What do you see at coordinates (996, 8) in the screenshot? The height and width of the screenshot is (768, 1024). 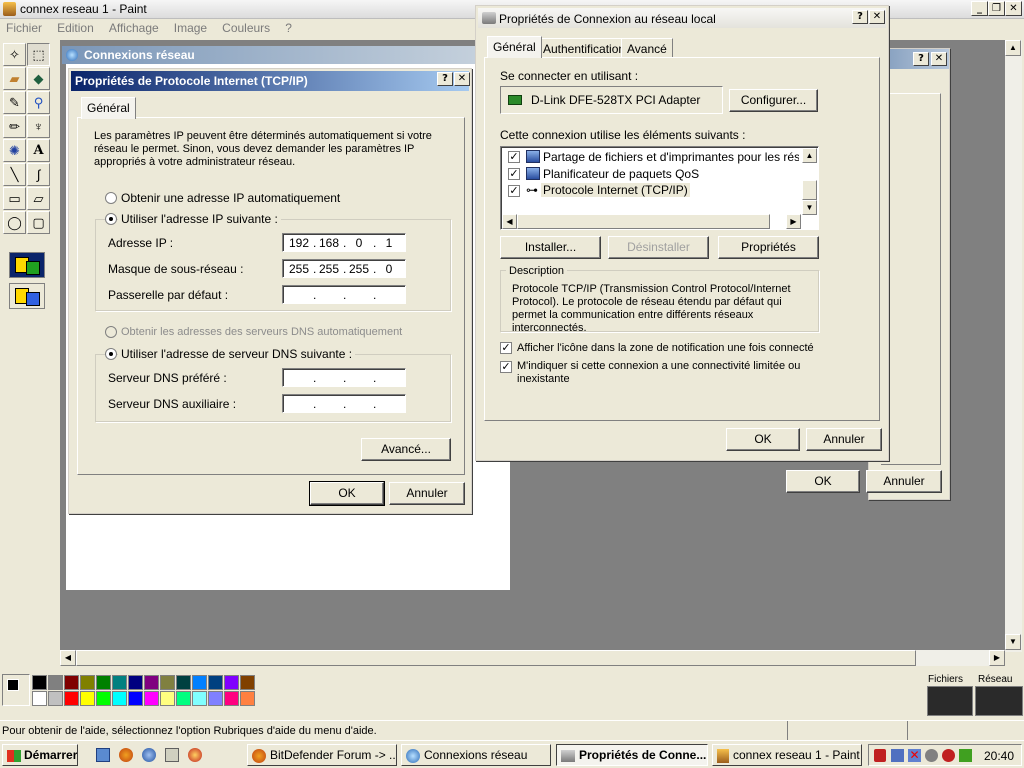 I see `restore-button: ❐` at bounding box center [996, 8].